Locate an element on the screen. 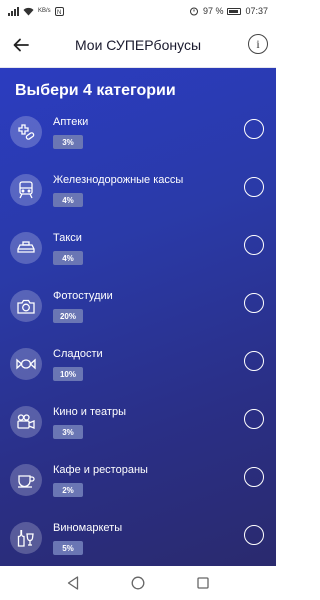  coffee-cup-icon is located at coordinates (26, 480).